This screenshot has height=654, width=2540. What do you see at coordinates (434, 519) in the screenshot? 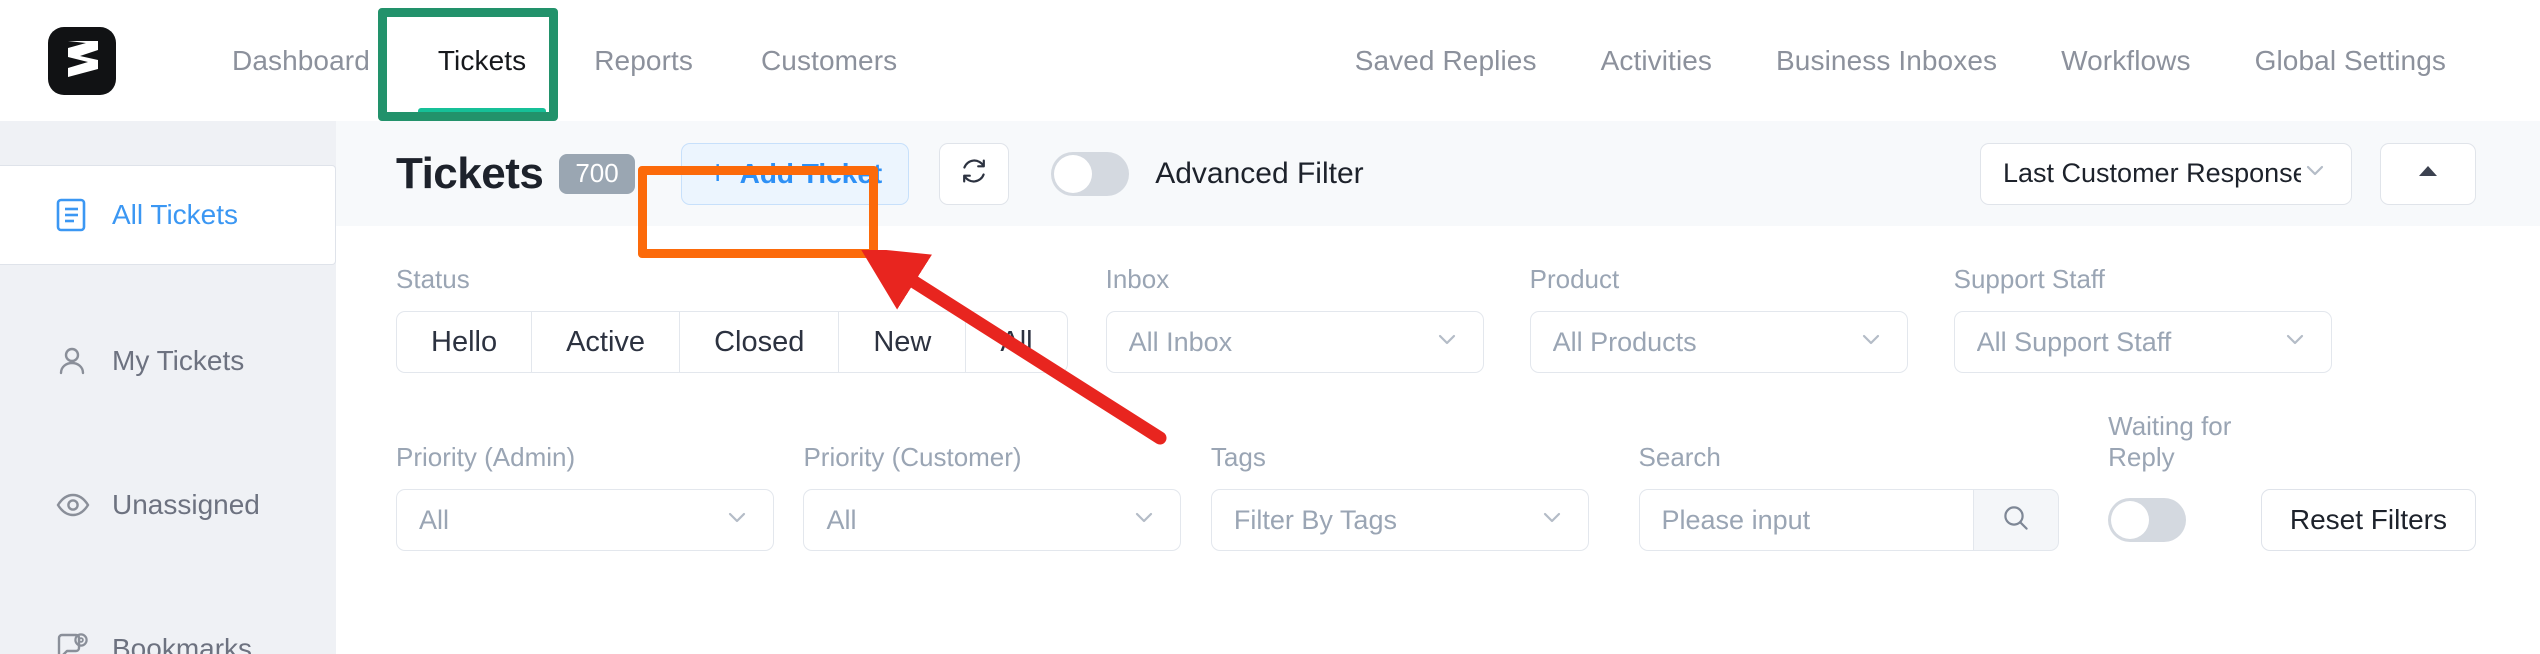
I see `priority-admin-value: All` at bounding box center [434, 519].